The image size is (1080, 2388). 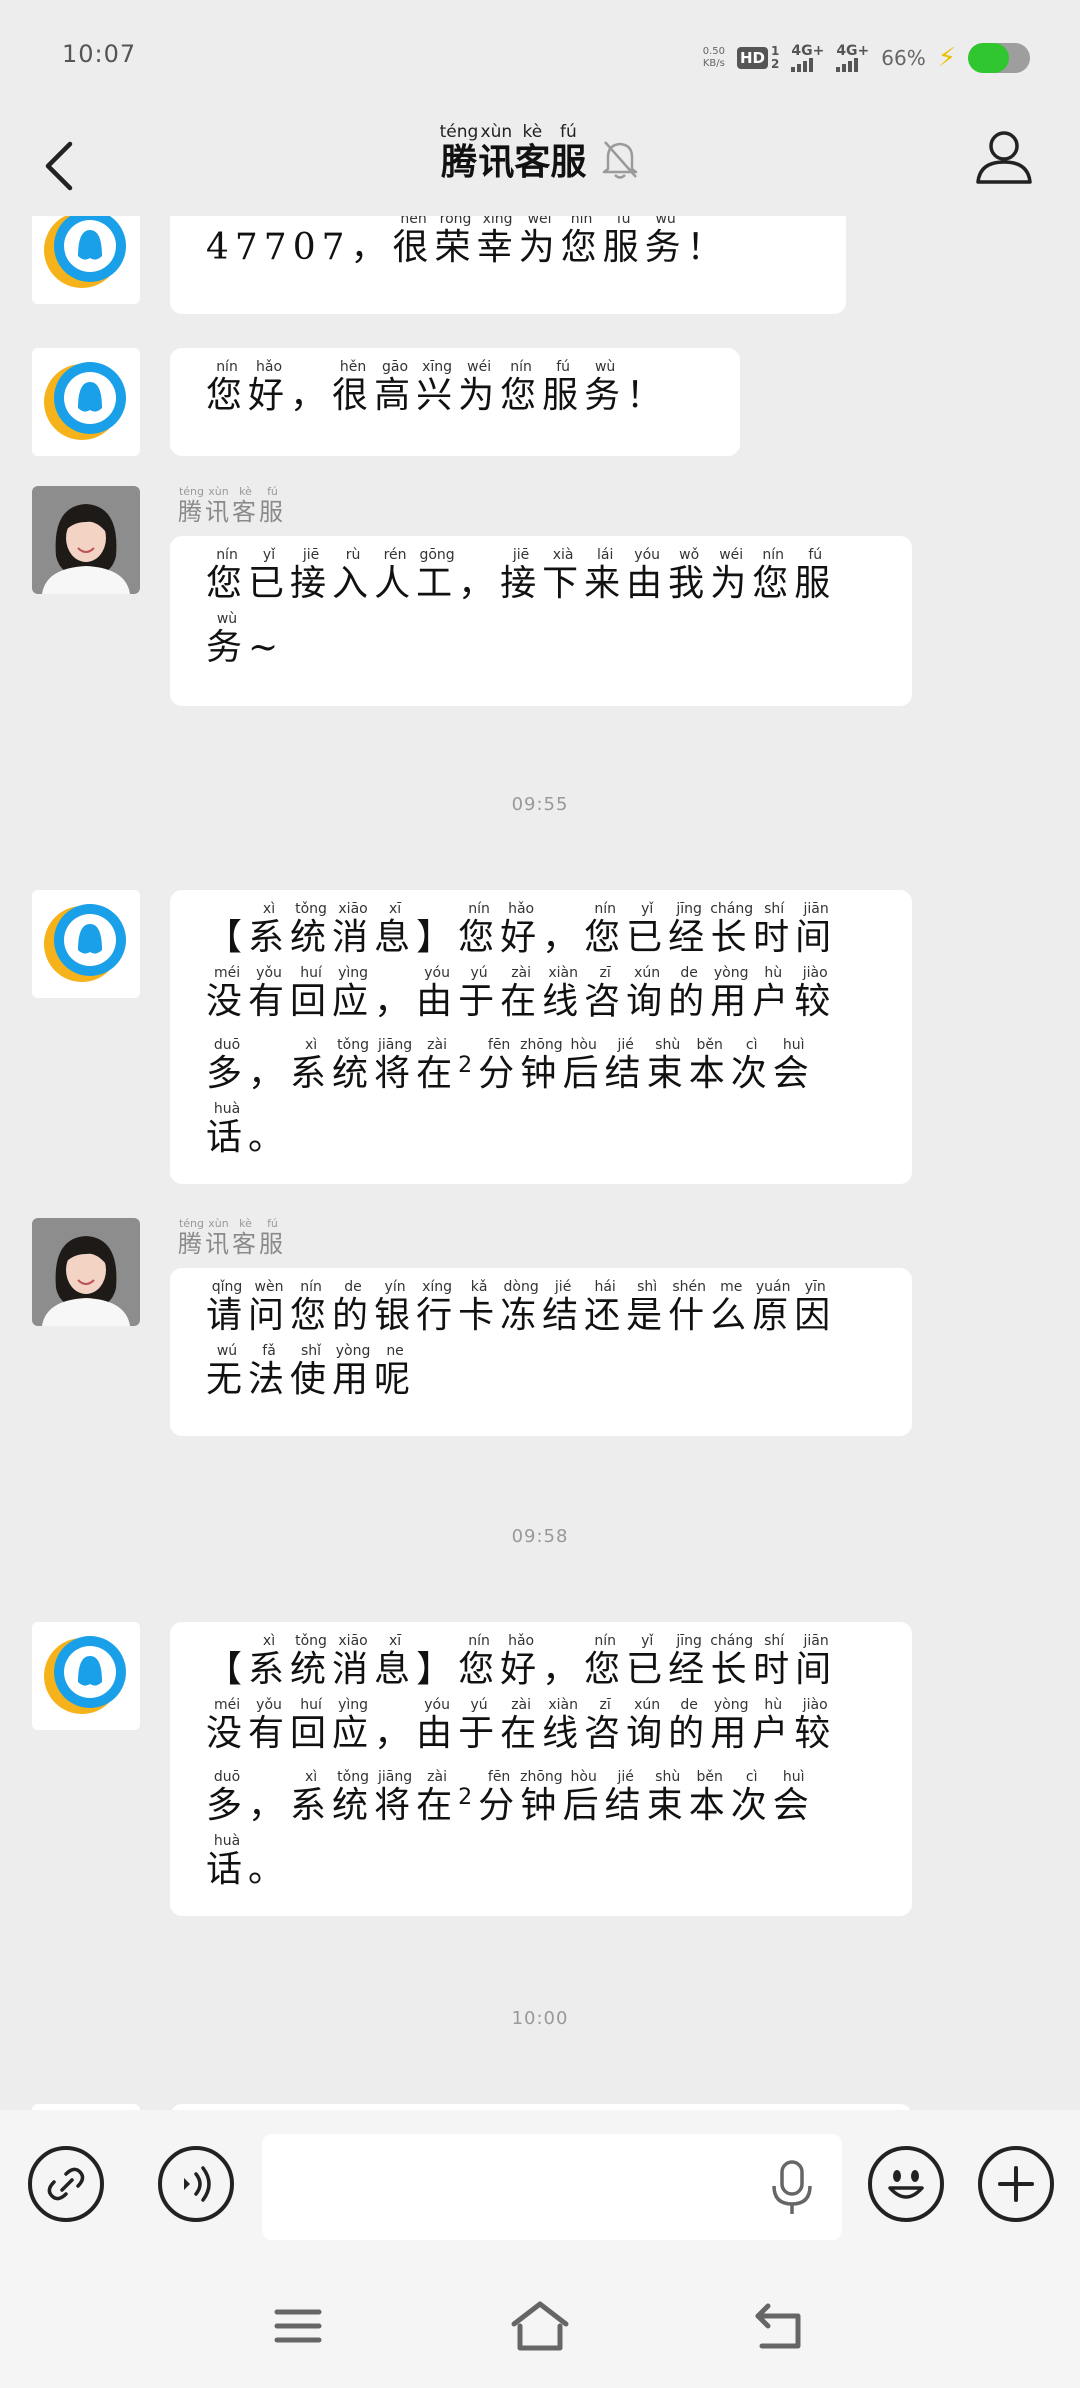 What do you see at coordinates (780, 2326) in the screenshot?
I see `back-nav-icon` at bounding box center [780, 2326].